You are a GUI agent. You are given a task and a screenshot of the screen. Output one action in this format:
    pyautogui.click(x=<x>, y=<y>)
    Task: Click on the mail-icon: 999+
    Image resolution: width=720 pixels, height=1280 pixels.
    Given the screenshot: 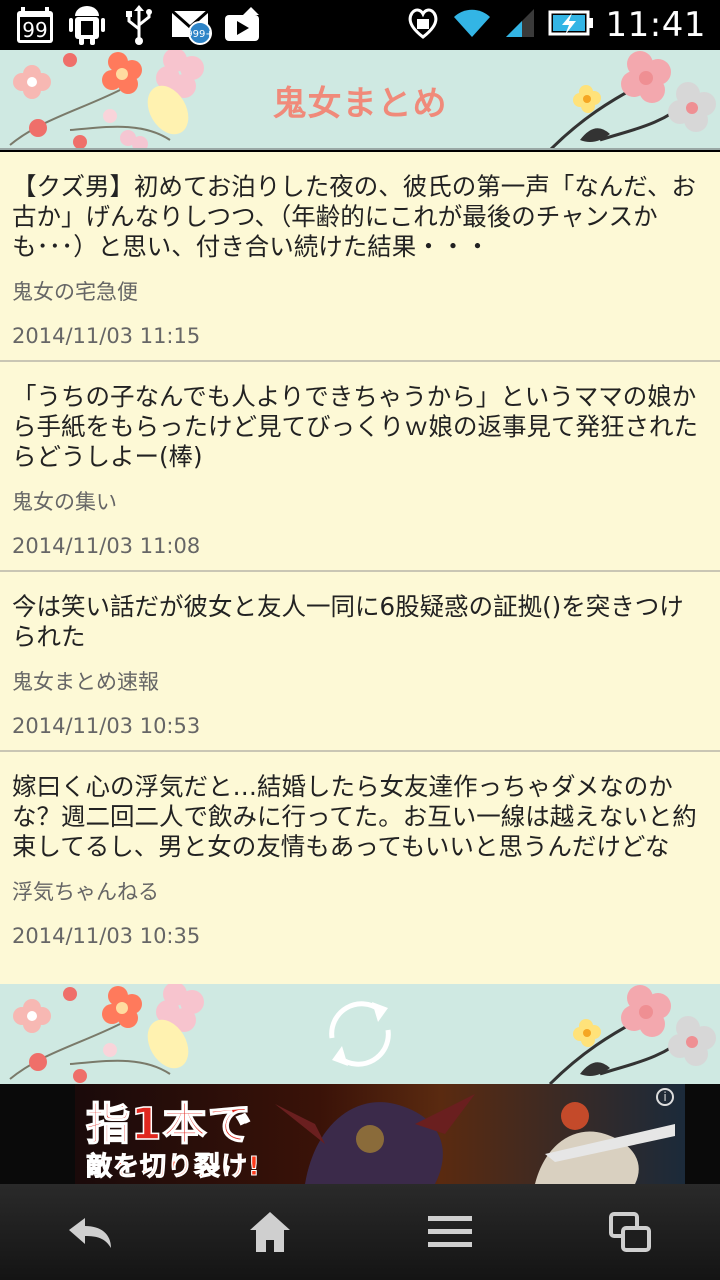 What is the action you would take?
    pyautogui.click(x=191, y=25)
    